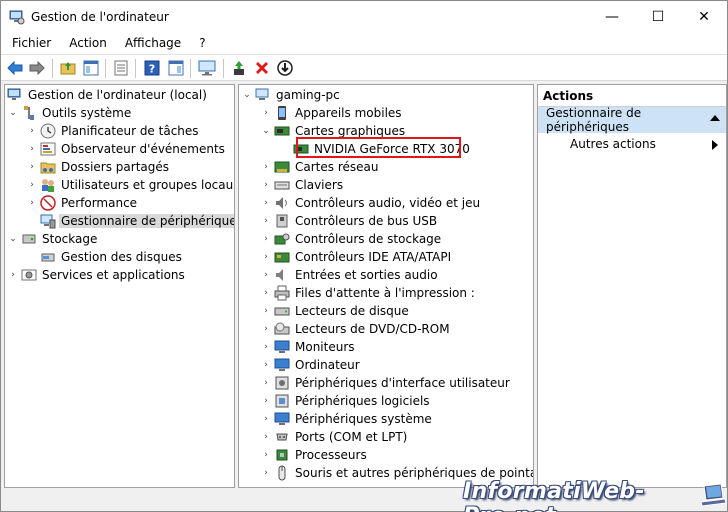  I want to click on software-device-icon, so click(282, 401).